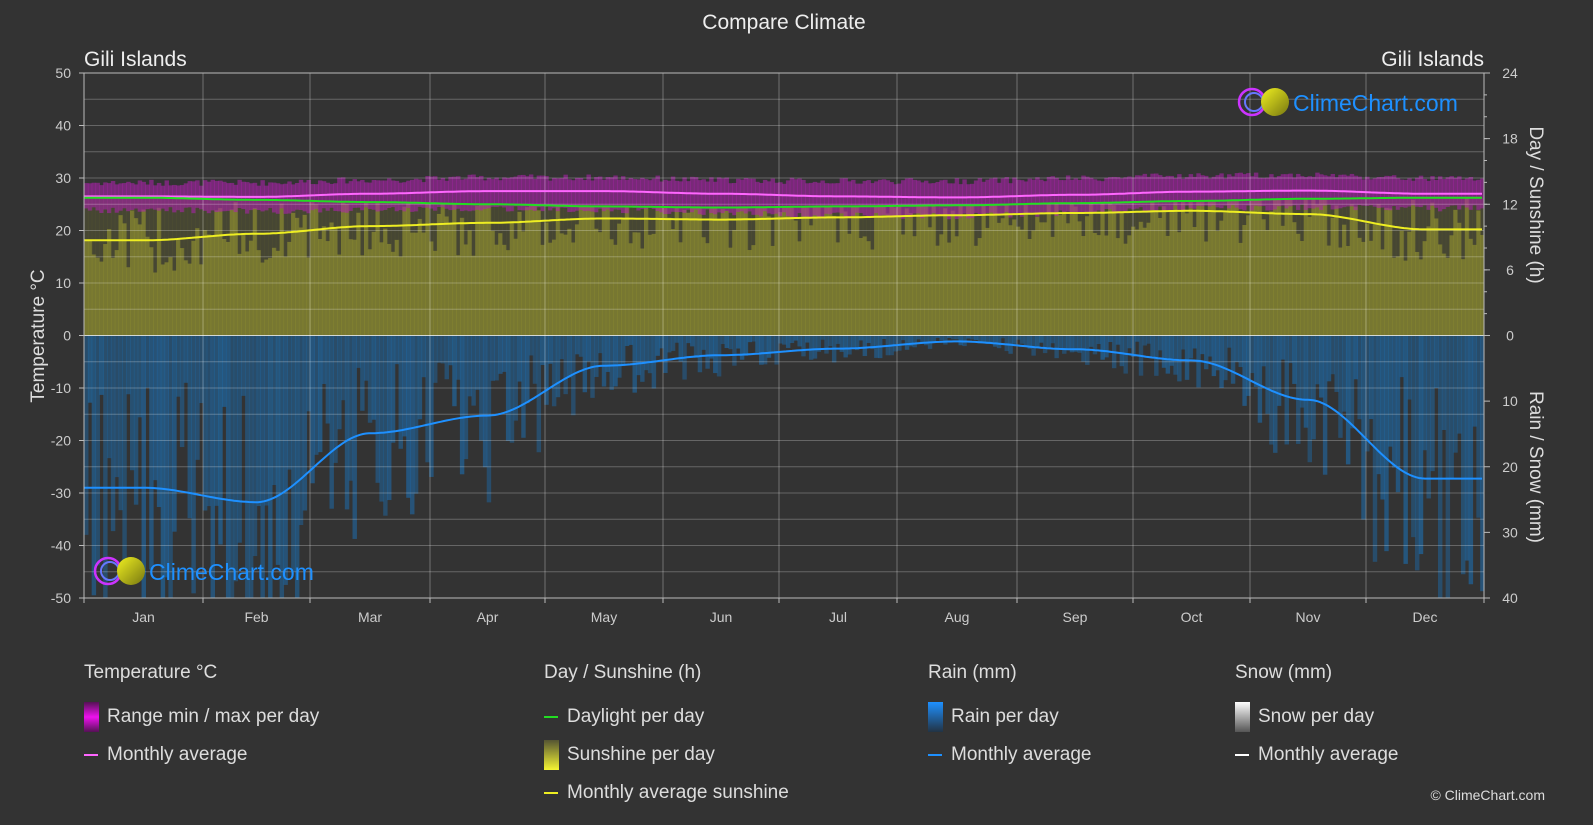 Image resolution: width=1593 pixels, height=825 pixels. What do you see at coordinates (135, 59) in the screenshot?
I see `location-left: Gili Islands` at bounding box center [135, 59].